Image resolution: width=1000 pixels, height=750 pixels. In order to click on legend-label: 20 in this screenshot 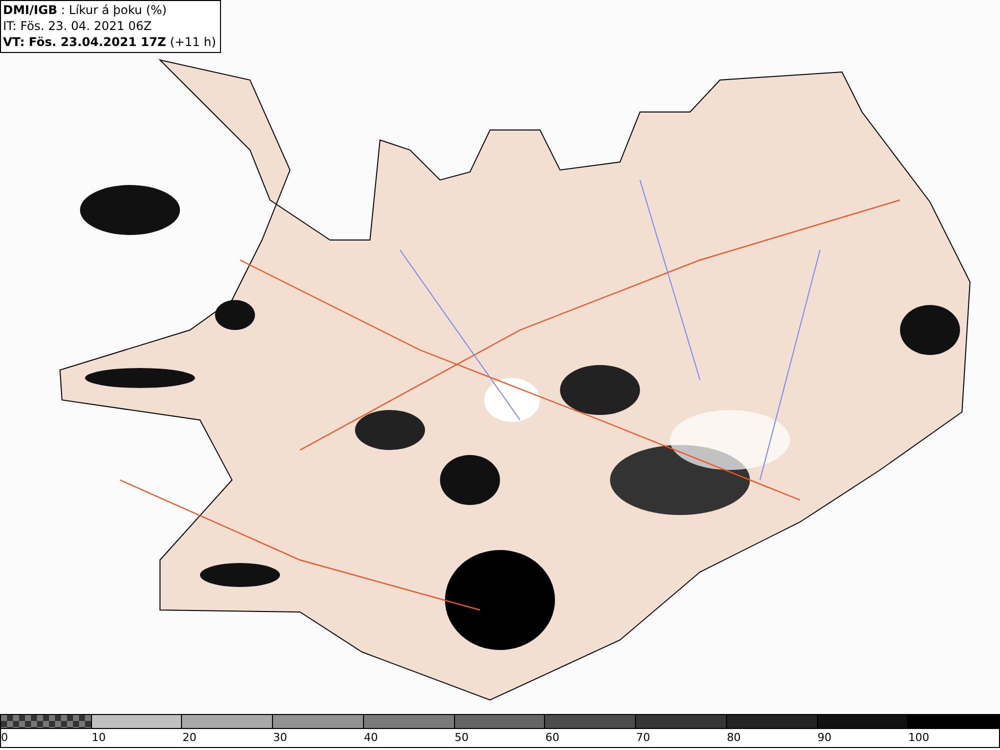, I will do `click(189, 738)`.